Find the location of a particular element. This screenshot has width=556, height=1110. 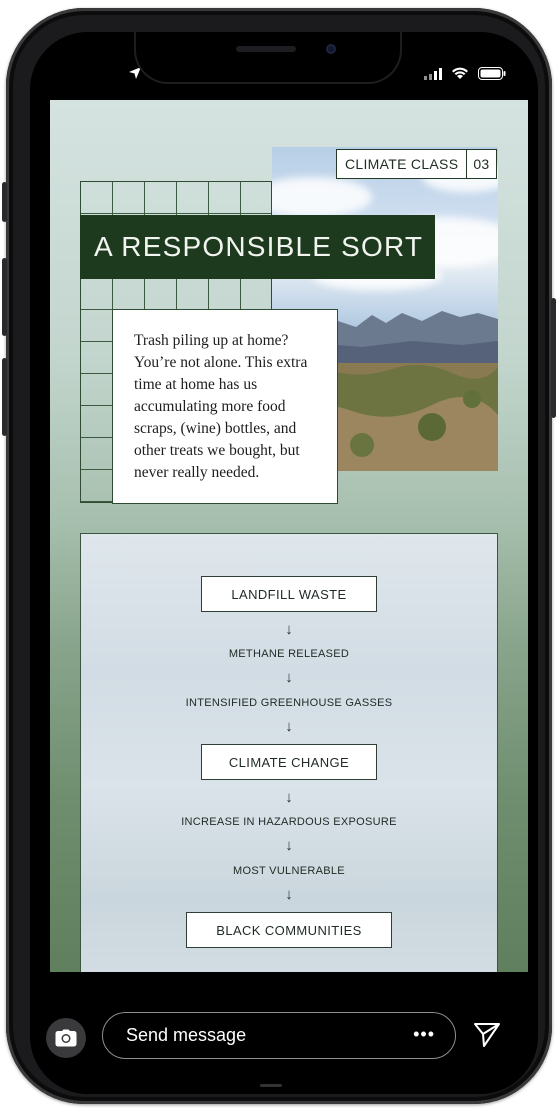

more-options-icon: ••• is located at coordinates (424, 1034).